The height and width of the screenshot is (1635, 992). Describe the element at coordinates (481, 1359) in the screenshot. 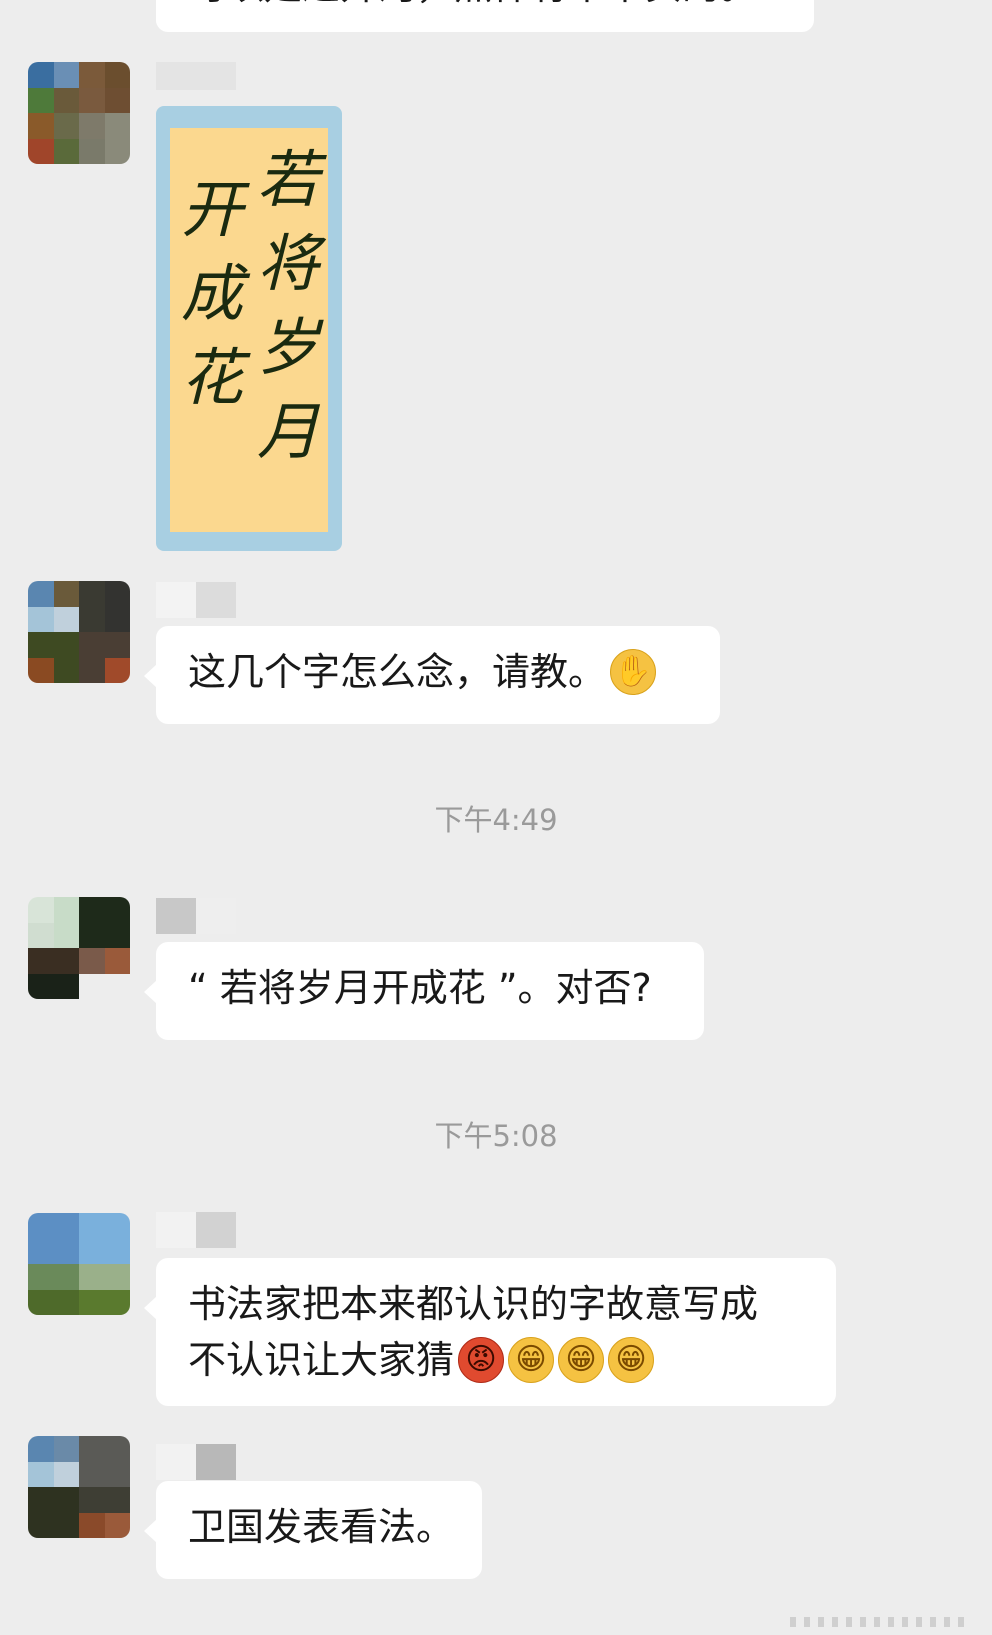

I see `angry-emoji-icon: 😡` at that location.